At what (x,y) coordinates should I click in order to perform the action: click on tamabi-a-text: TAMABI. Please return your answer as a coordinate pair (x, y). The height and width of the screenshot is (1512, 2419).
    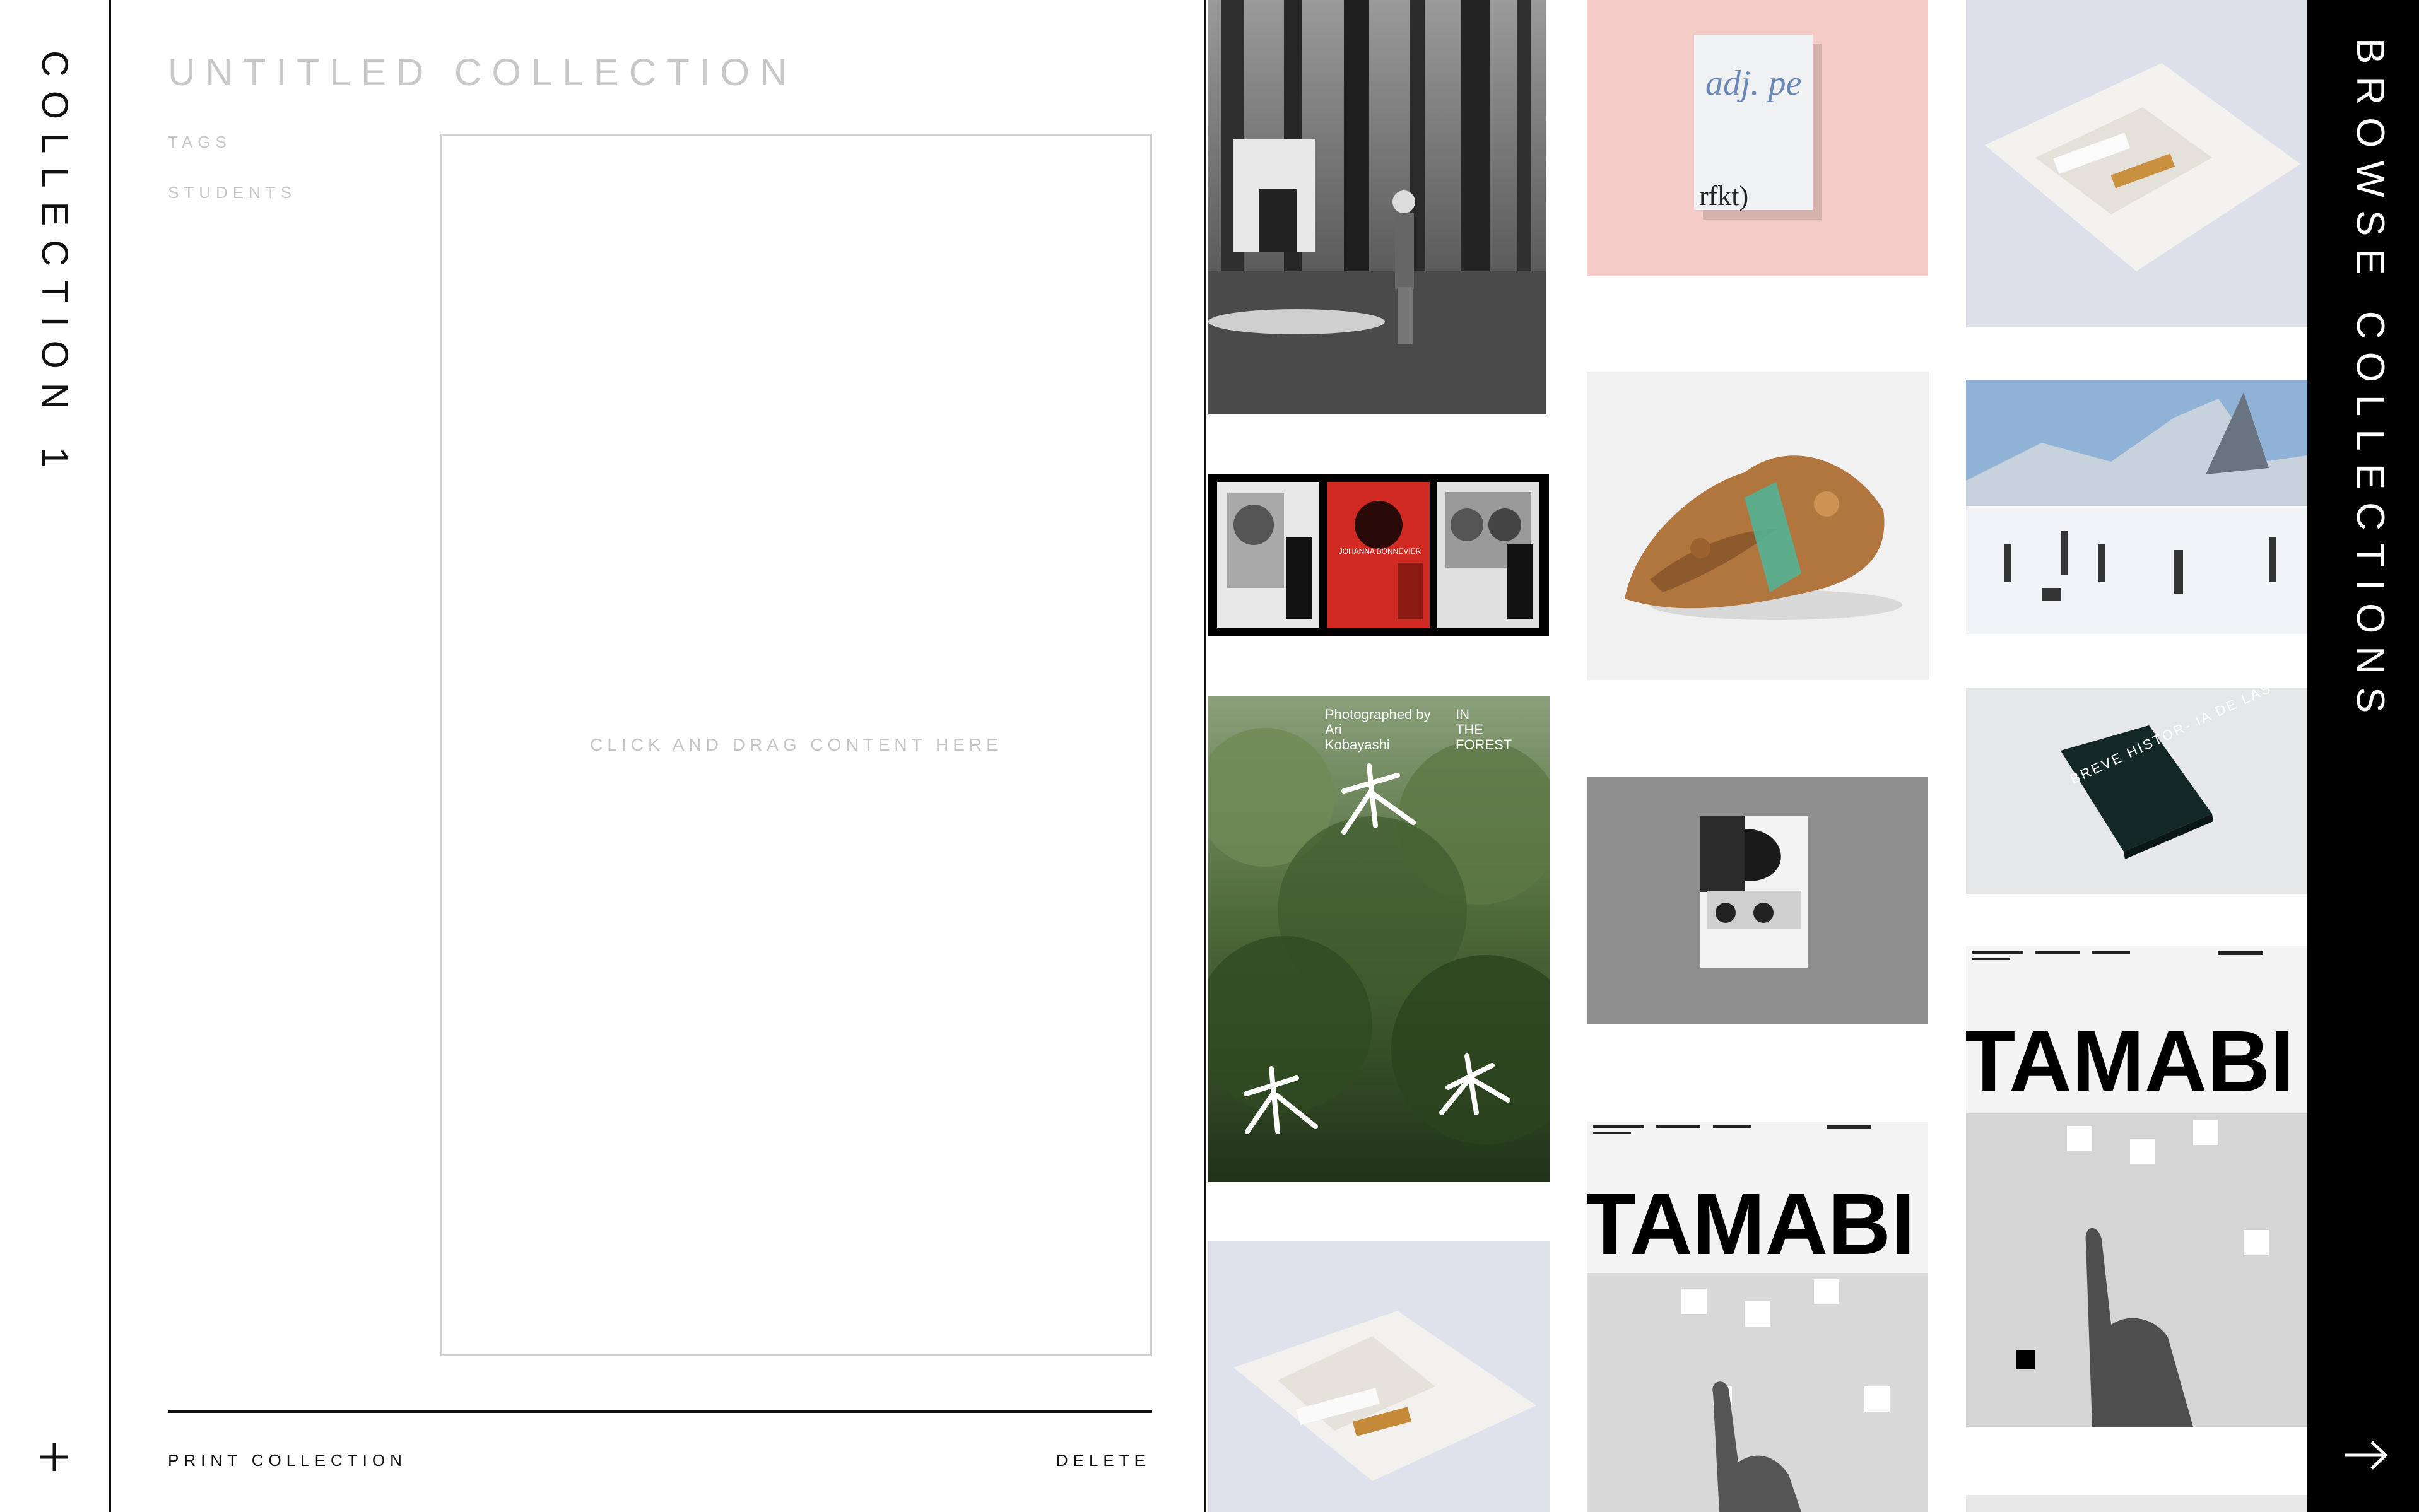
    Looking at the image, I should click on (1751, 1224).